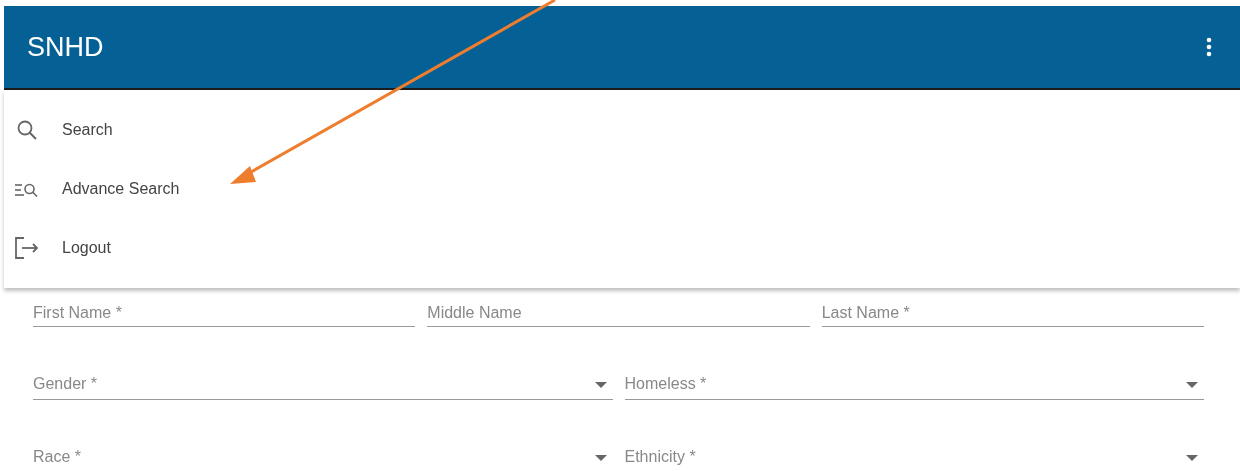 Image resolution: width=1240 pixels, height=471 pixels. What do you see at coordinates (914, 382) in the screenshot?
I see `select-field: Homeless *` at bounding box center [914, 382].